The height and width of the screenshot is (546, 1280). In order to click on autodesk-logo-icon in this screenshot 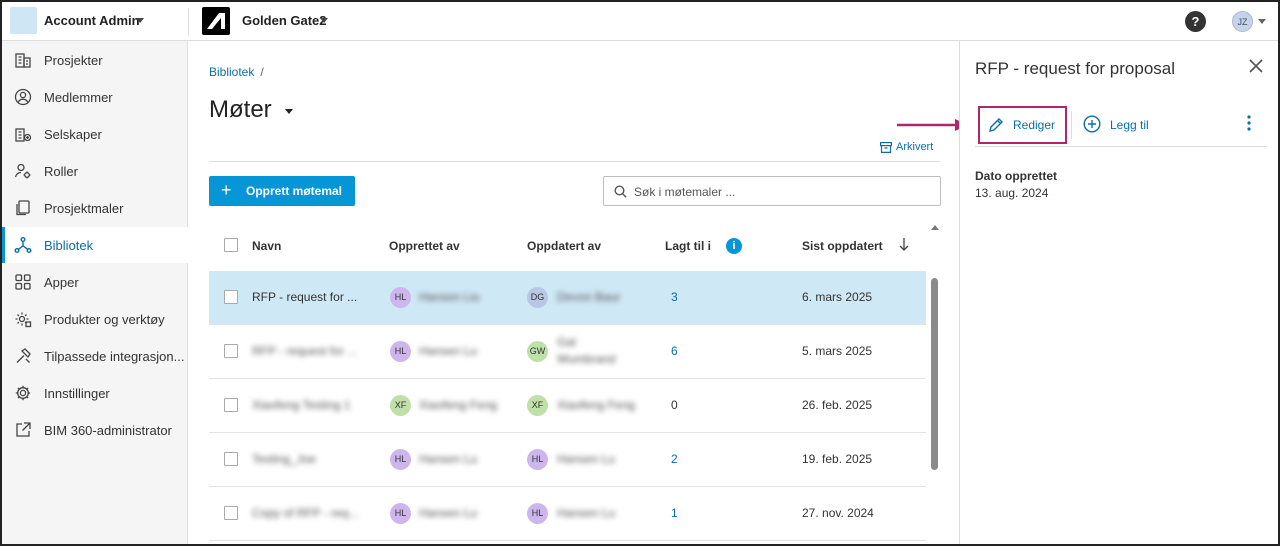, I will do `click(216, 21)`.